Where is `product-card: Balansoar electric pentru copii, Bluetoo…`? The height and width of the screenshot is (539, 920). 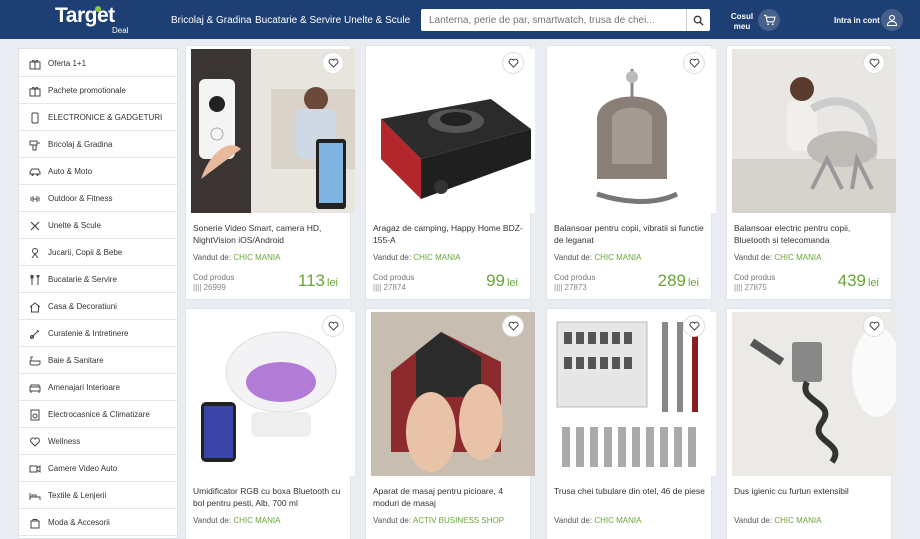 product-card: Balansoar electric pentru copii, Bluetoo… is located at coordinates (811, 172).